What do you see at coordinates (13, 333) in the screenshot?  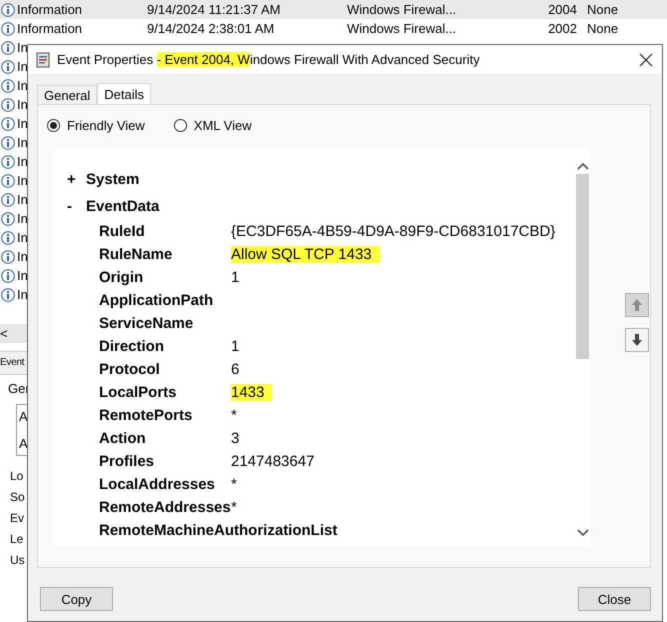 I see `scroll-left-button: <` at bounding box center [13, 333].